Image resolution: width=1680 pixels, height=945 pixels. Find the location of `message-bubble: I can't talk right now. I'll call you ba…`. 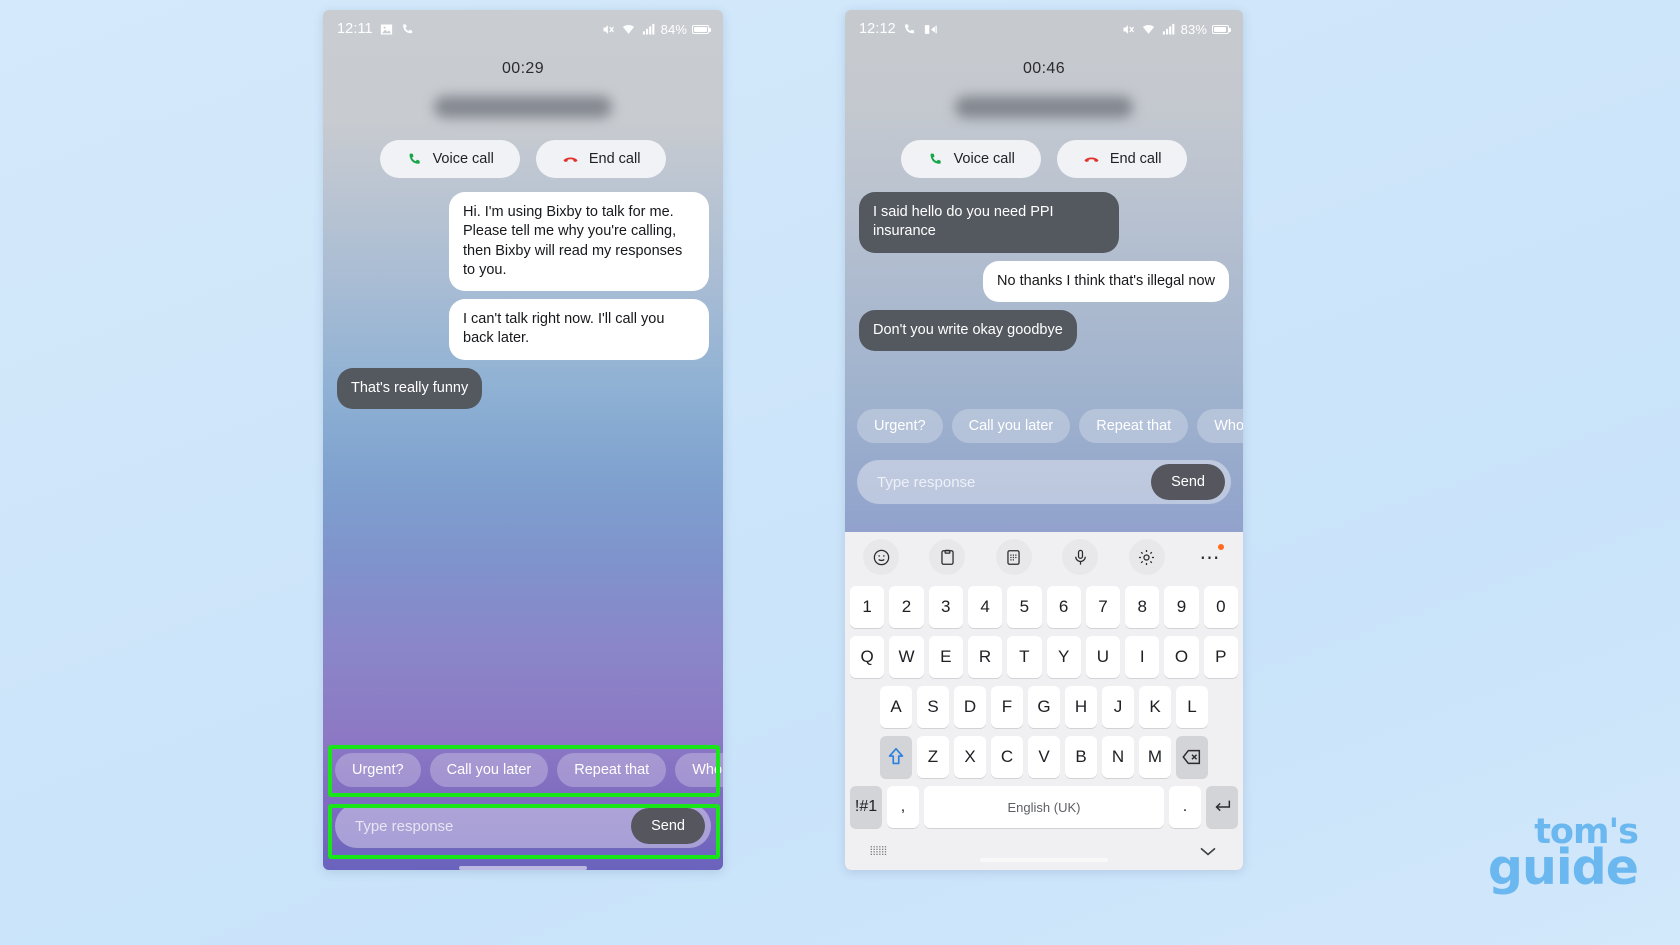

message-bubble: I can't talk right now. I'll call you ba… is located at coordinates (579, 329).